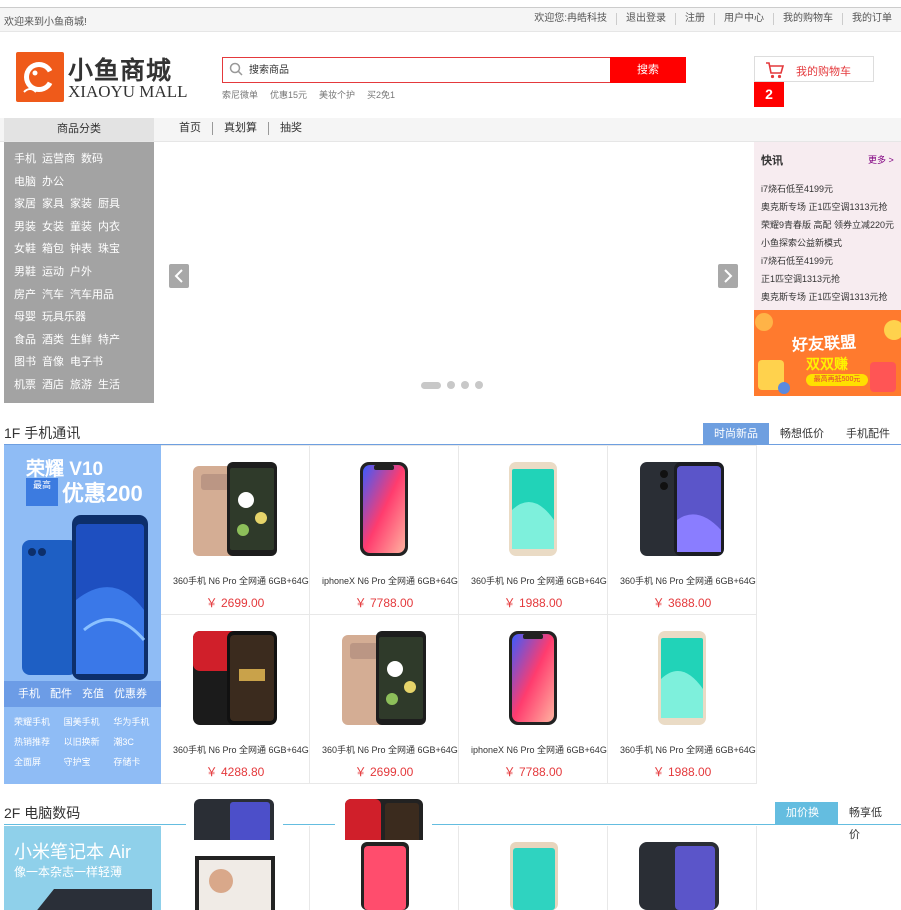 The image size is (901, 910). I want to click on nav-lottery: 抽奖, so click(290, 128).